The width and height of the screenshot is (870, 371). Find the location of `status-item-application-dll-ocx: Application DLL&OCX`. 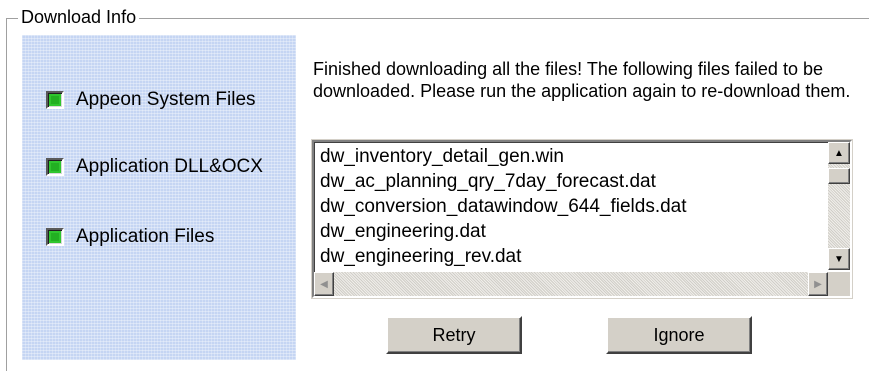

status-item-application-dll-ocx: Application DLL&OCX is located at coordinates (154, 167).